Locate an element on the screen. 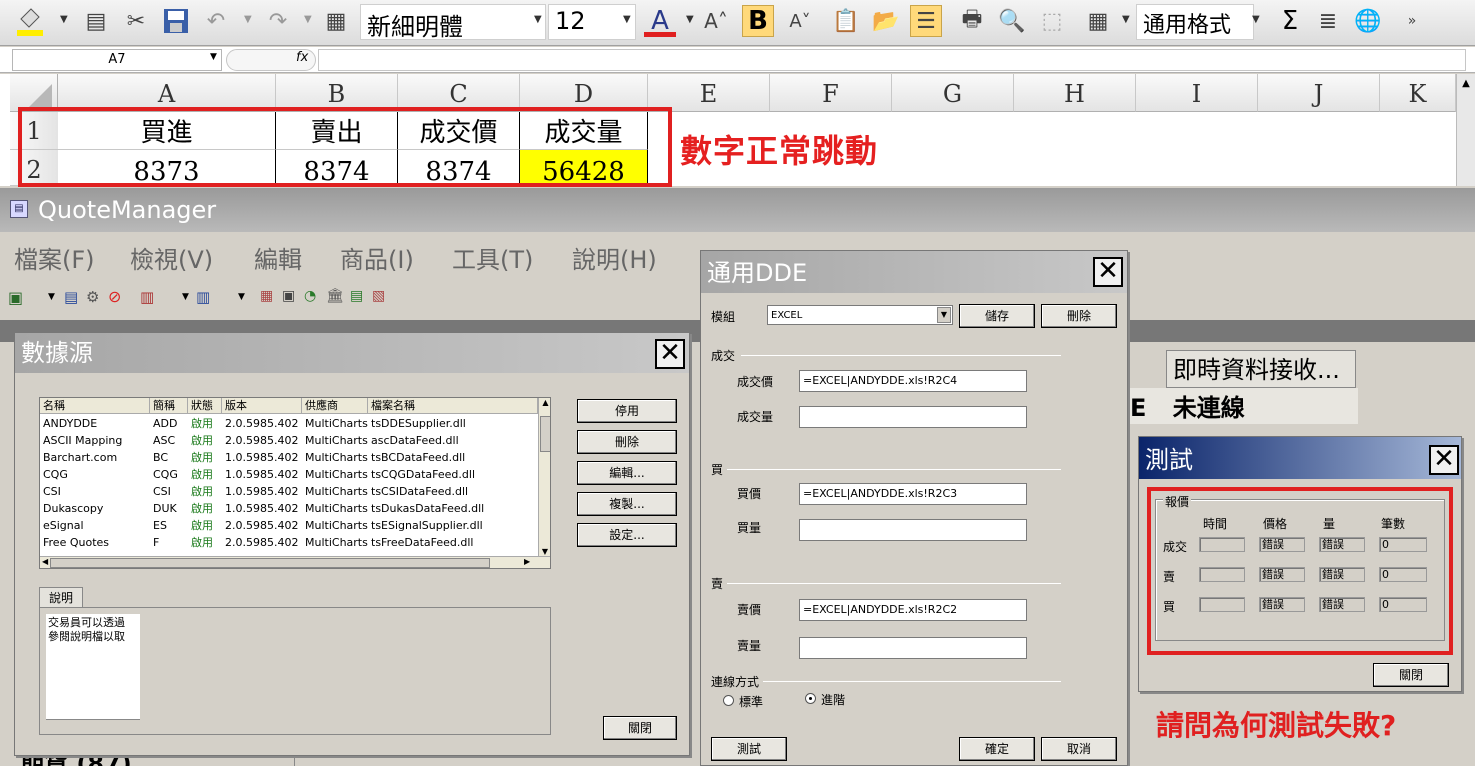  borders-icon: ▦ is located at coordinates (1098, 21).